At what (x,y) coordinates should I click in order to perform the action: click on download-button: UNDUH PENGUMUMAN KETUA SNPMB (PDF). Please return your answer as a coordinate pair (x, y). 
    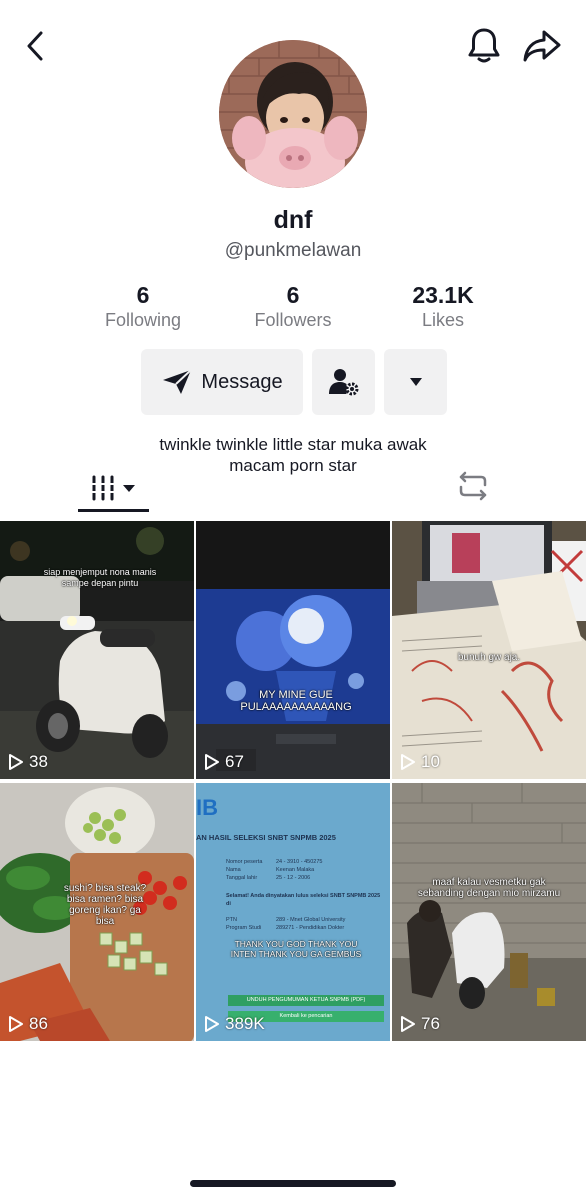
    Looking at the image, I should click on (306, 1000).